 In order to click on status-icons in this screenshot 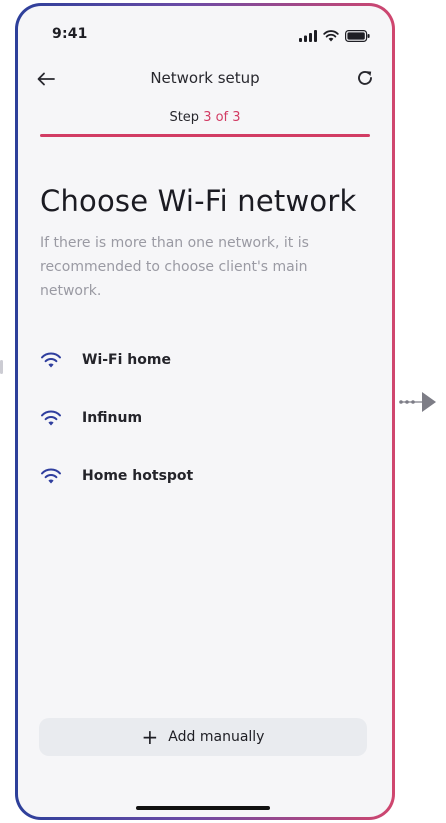, I will do `click(334, 36)`.